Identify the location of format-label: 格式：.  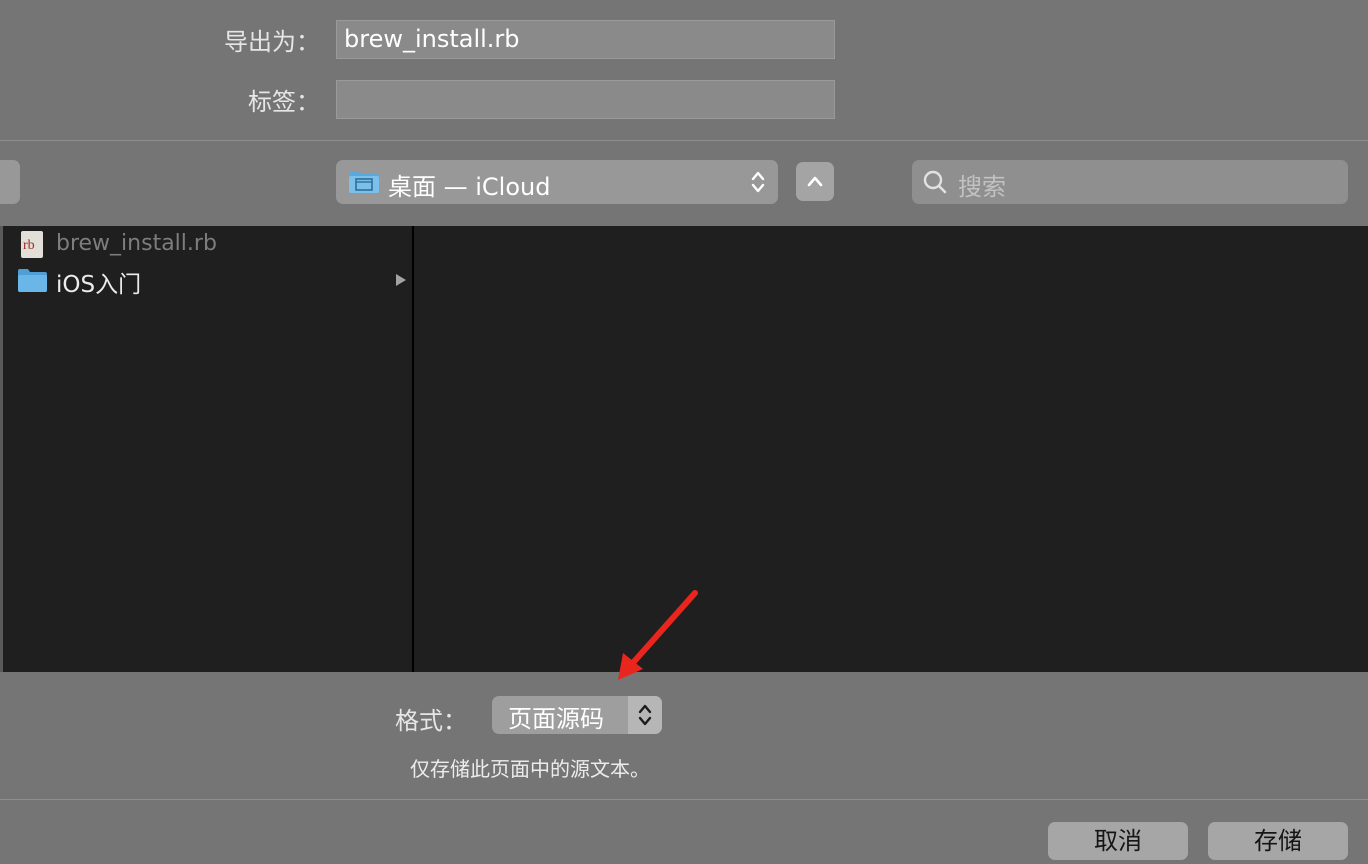
(431, 721).